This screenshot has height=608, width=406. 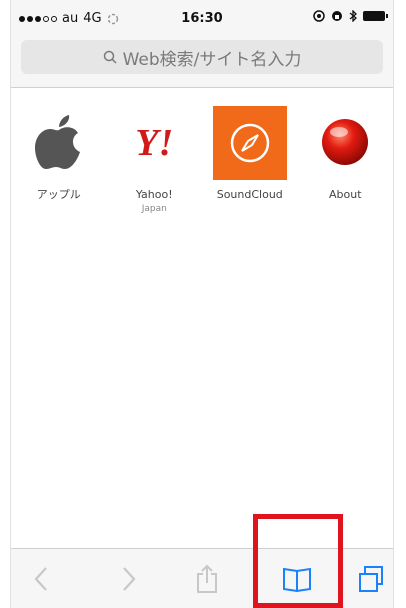 What do you see at coordinates (337, 16) in the screenshot?
I see `lock-rotation-icon` at bounding box center [337, 16].